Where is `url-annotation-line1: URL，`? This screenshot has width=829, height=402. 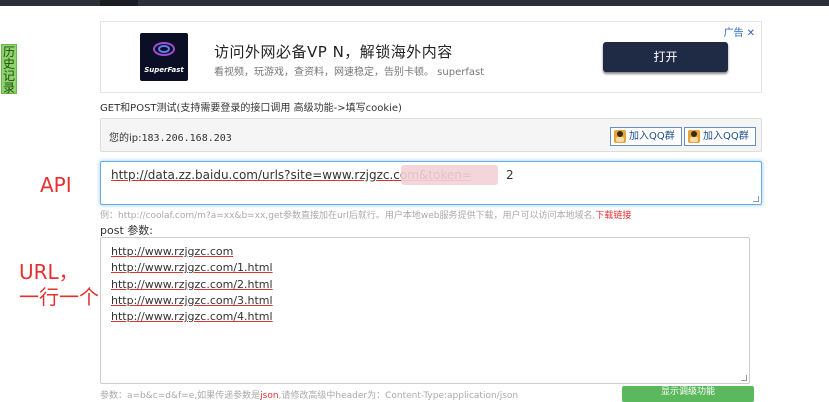
url-annotation-line1: URL， is located at coordinates (49, 272).